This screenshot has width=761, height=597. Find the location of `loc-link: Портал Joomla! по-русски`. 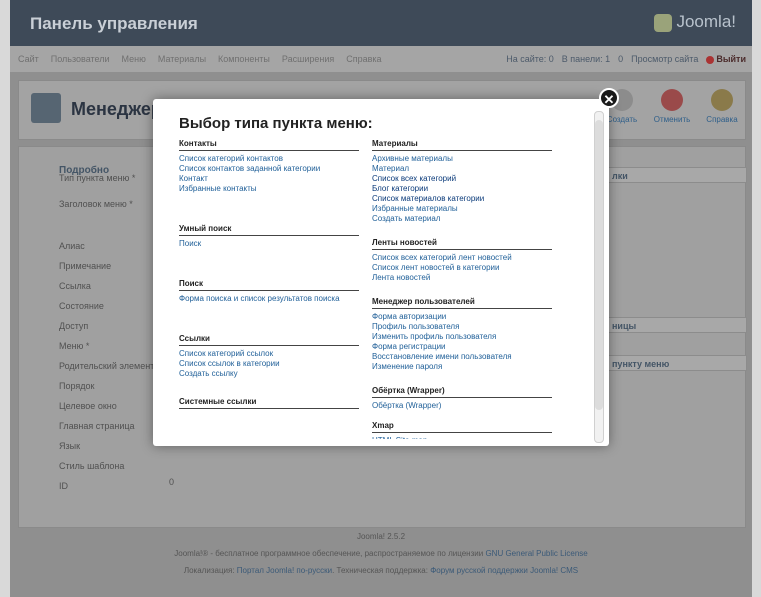

loc-link: Портал Joomla! по-русски is located at coordinates (284, 570).